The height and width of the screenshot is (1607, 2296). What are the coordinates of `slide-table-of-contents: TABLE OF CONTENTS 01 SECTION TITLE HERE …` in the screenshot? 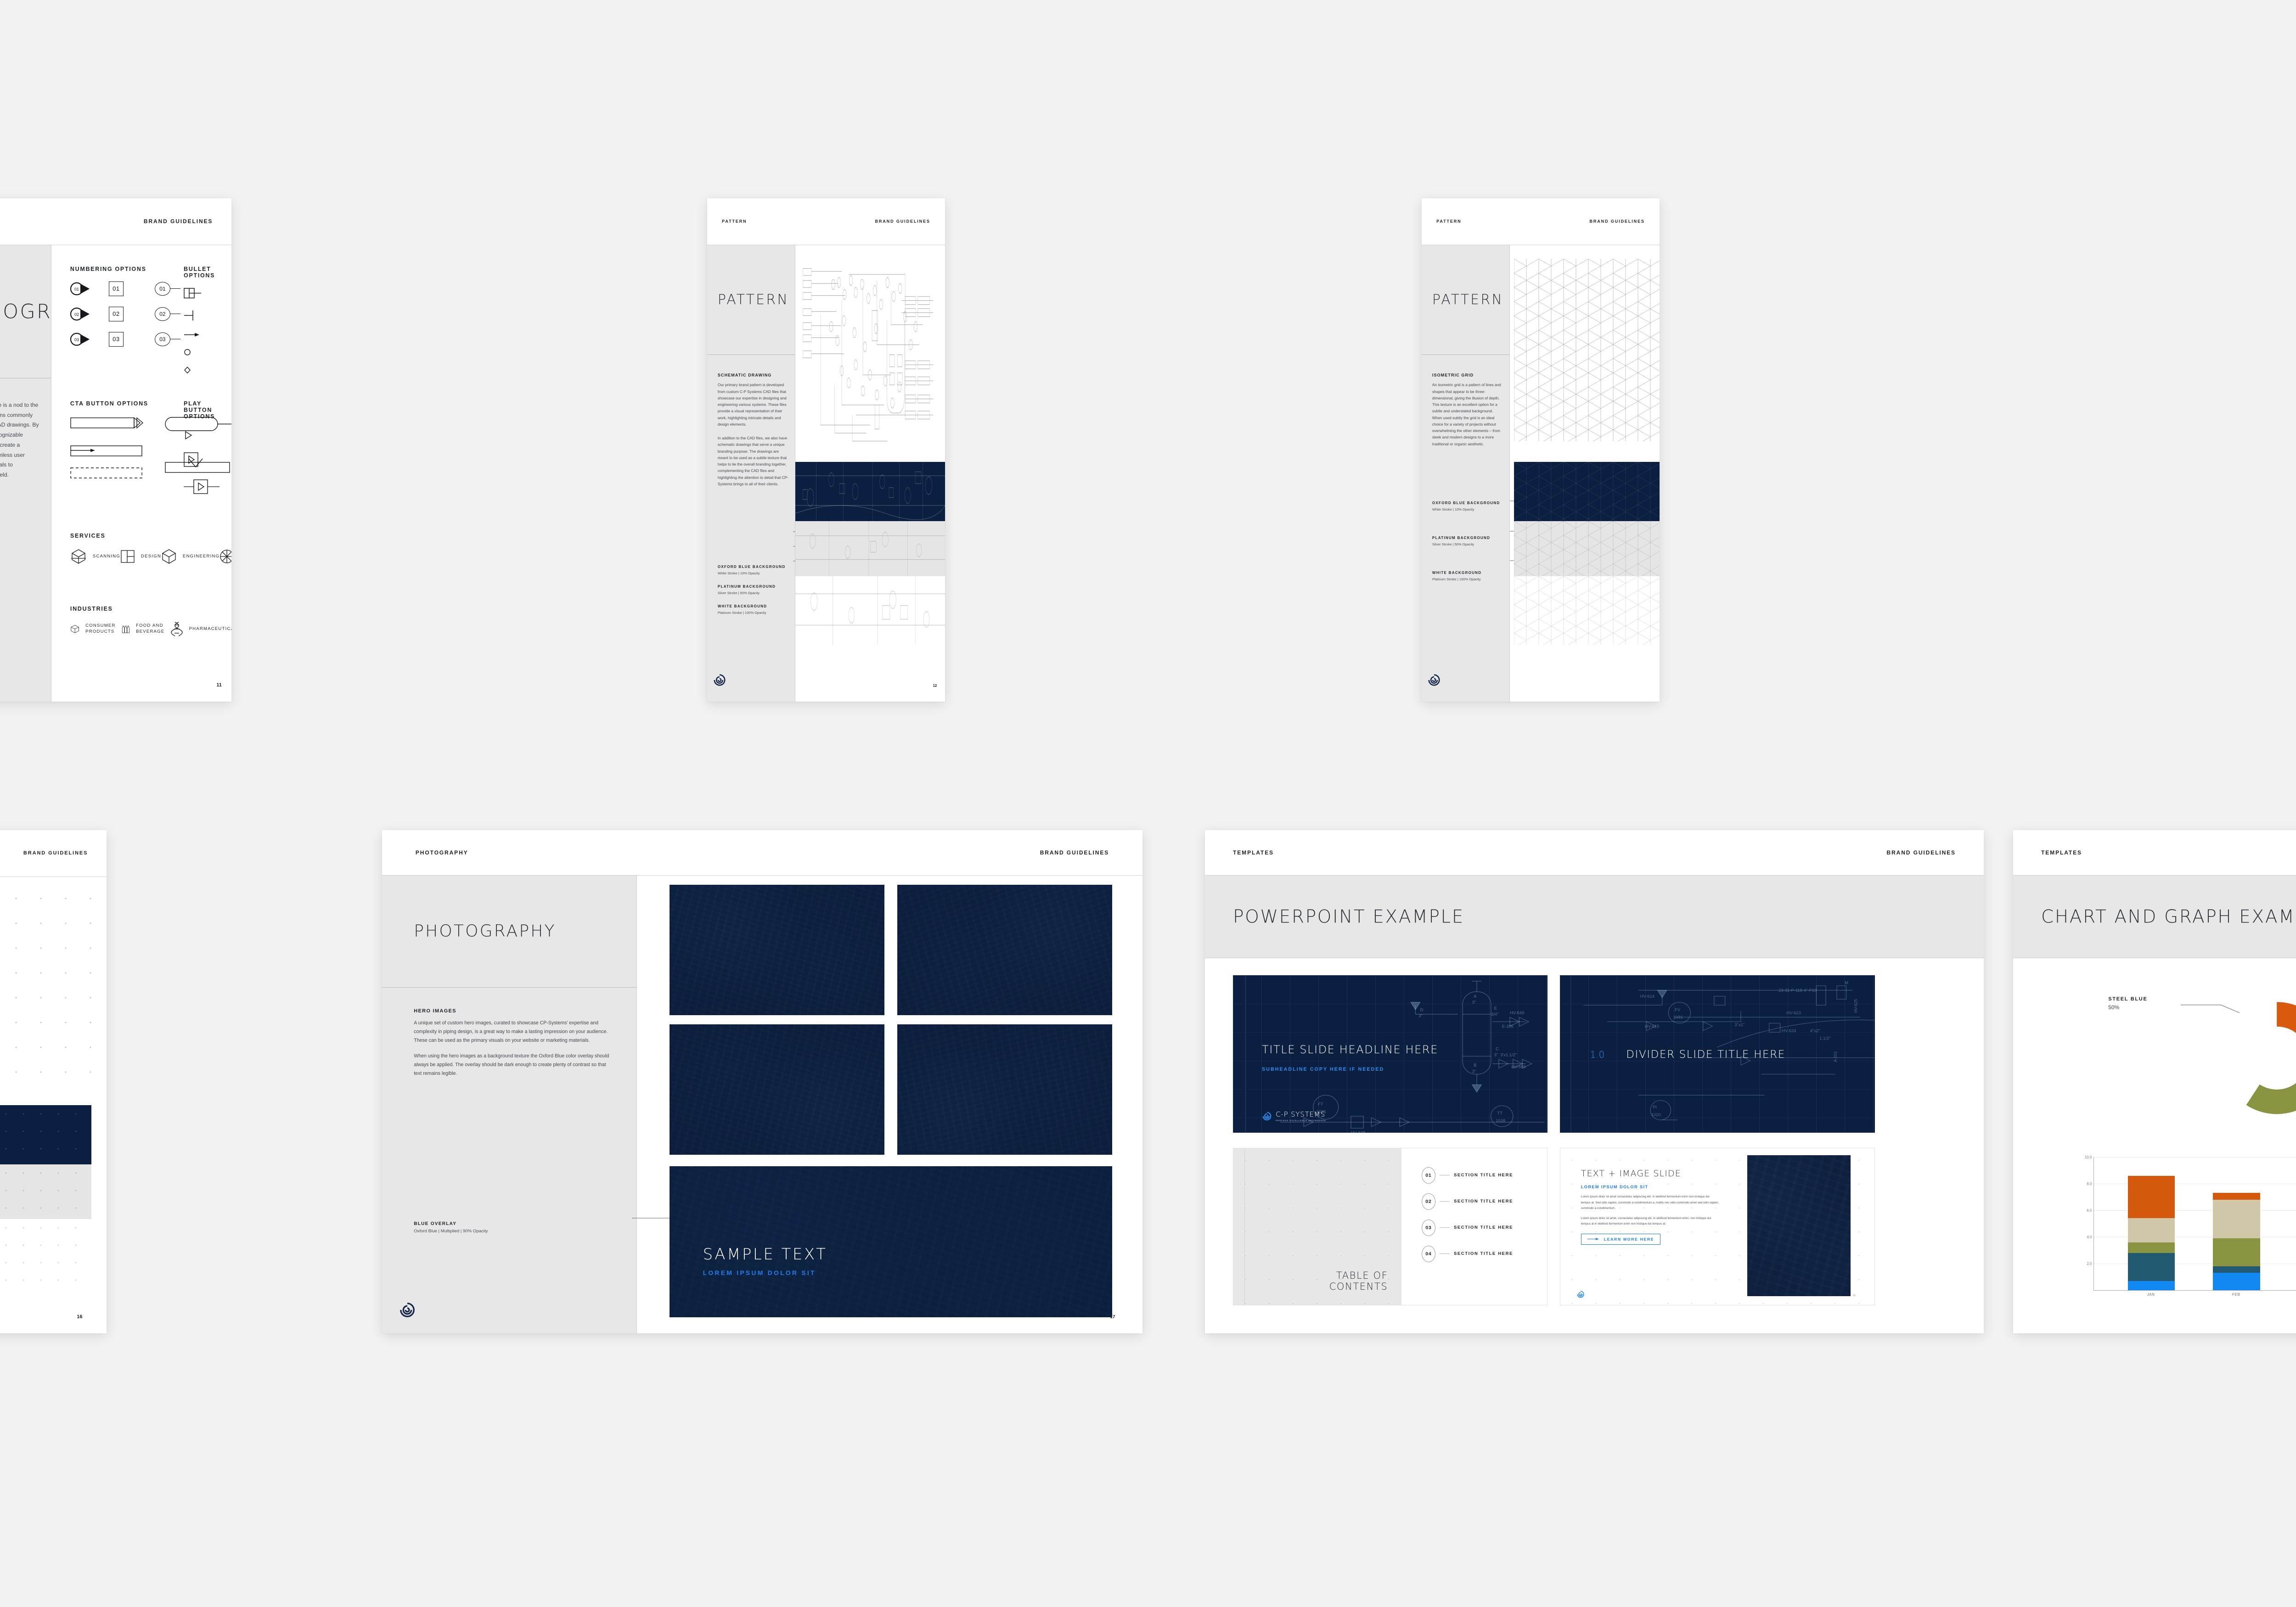 It's located at (1390, 1226).